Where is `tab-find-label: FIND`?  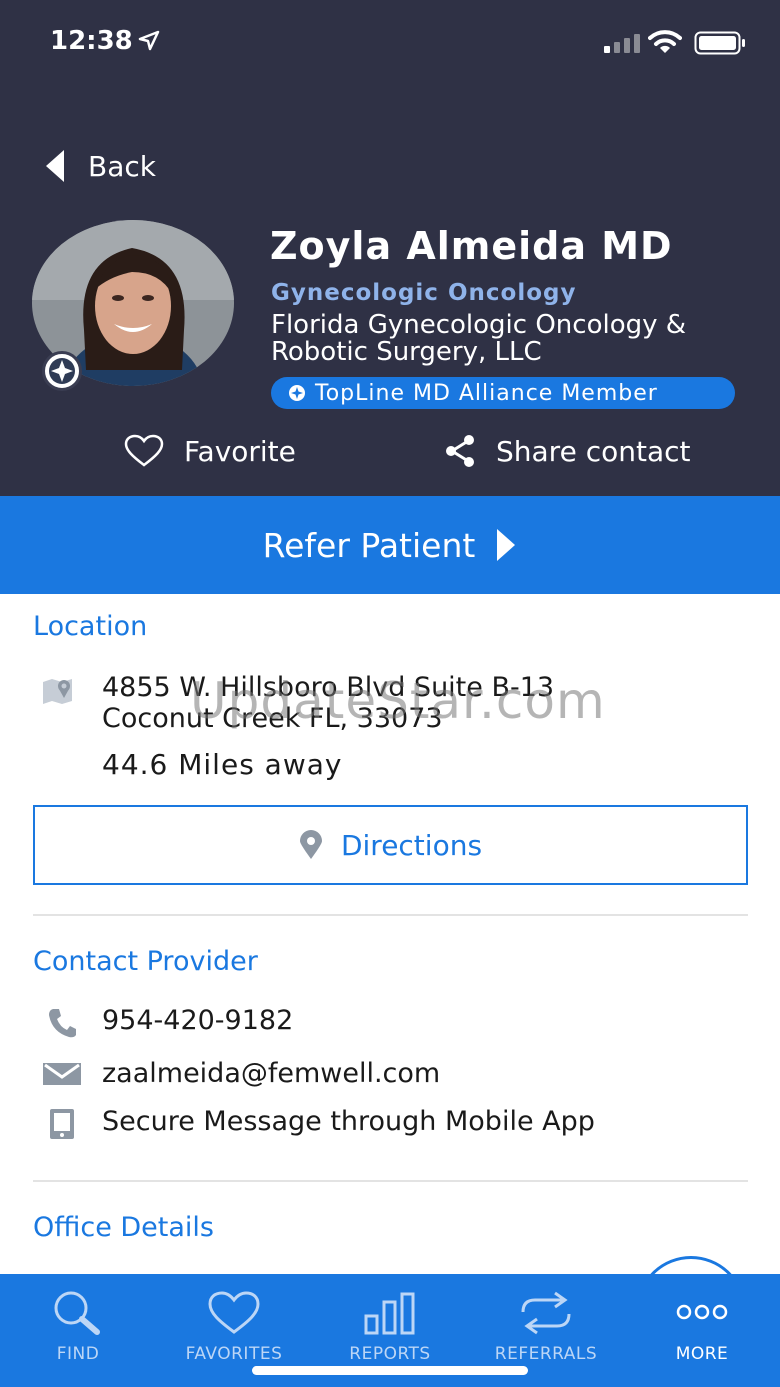
tab-find-label: FIND is located at coordinates (78, 1354).